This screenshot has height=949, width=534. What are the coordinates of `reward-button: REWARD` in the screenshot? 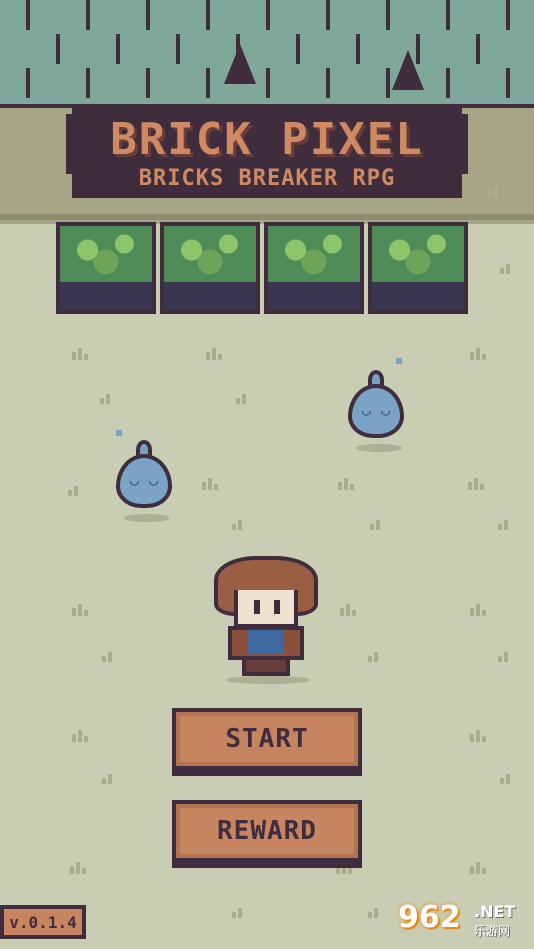 It's located at (267, 831).